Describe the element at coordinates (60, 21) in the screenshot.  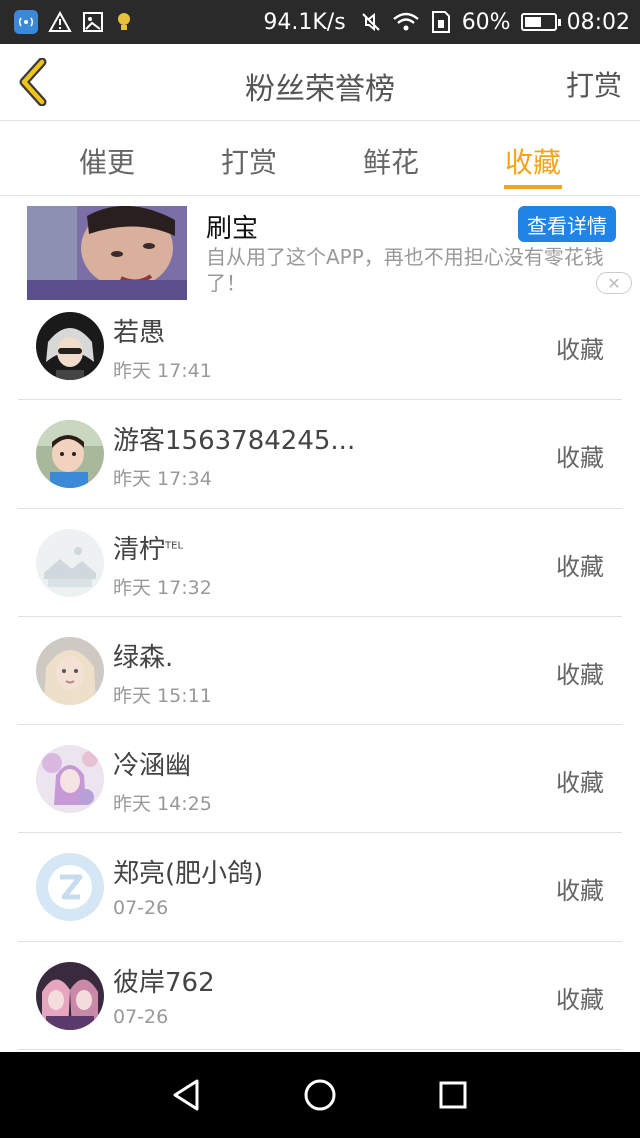
I see `warning-icon` at that location.